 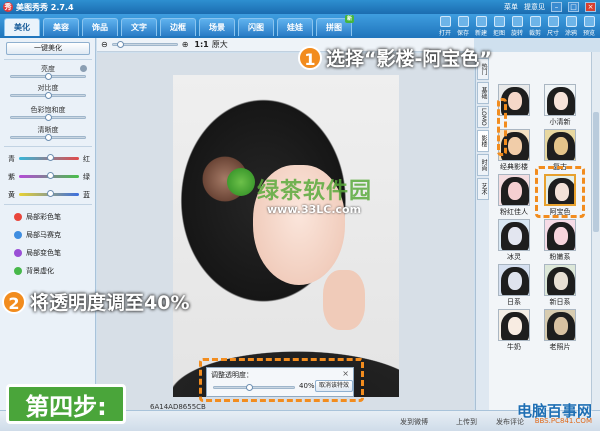 I want to click on background-blur-brush: 背景虚化, so click(x=34, y=271).